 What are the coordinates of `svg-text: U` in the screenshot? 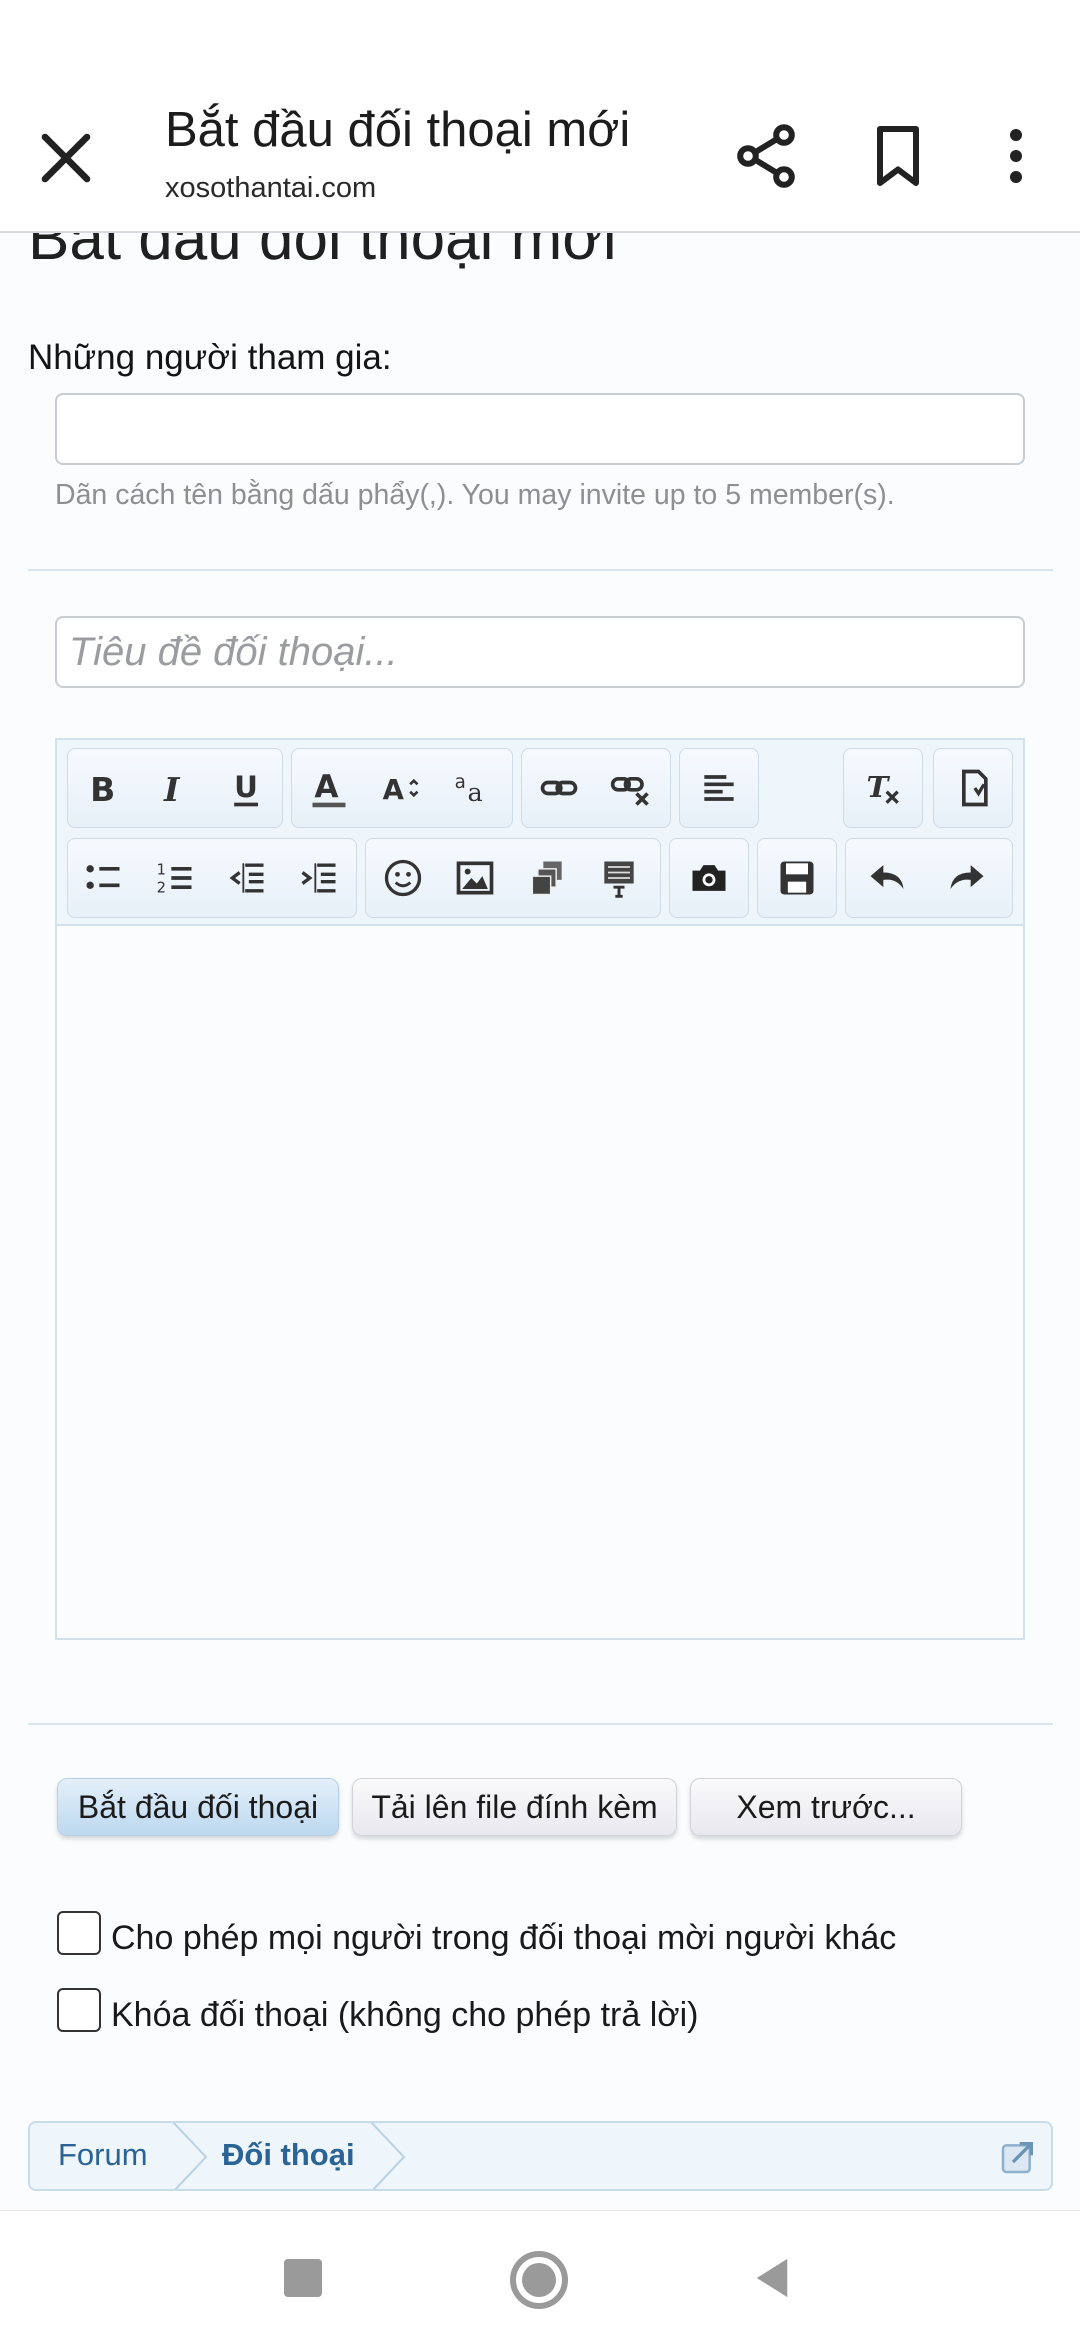 It's located at (246, 787).